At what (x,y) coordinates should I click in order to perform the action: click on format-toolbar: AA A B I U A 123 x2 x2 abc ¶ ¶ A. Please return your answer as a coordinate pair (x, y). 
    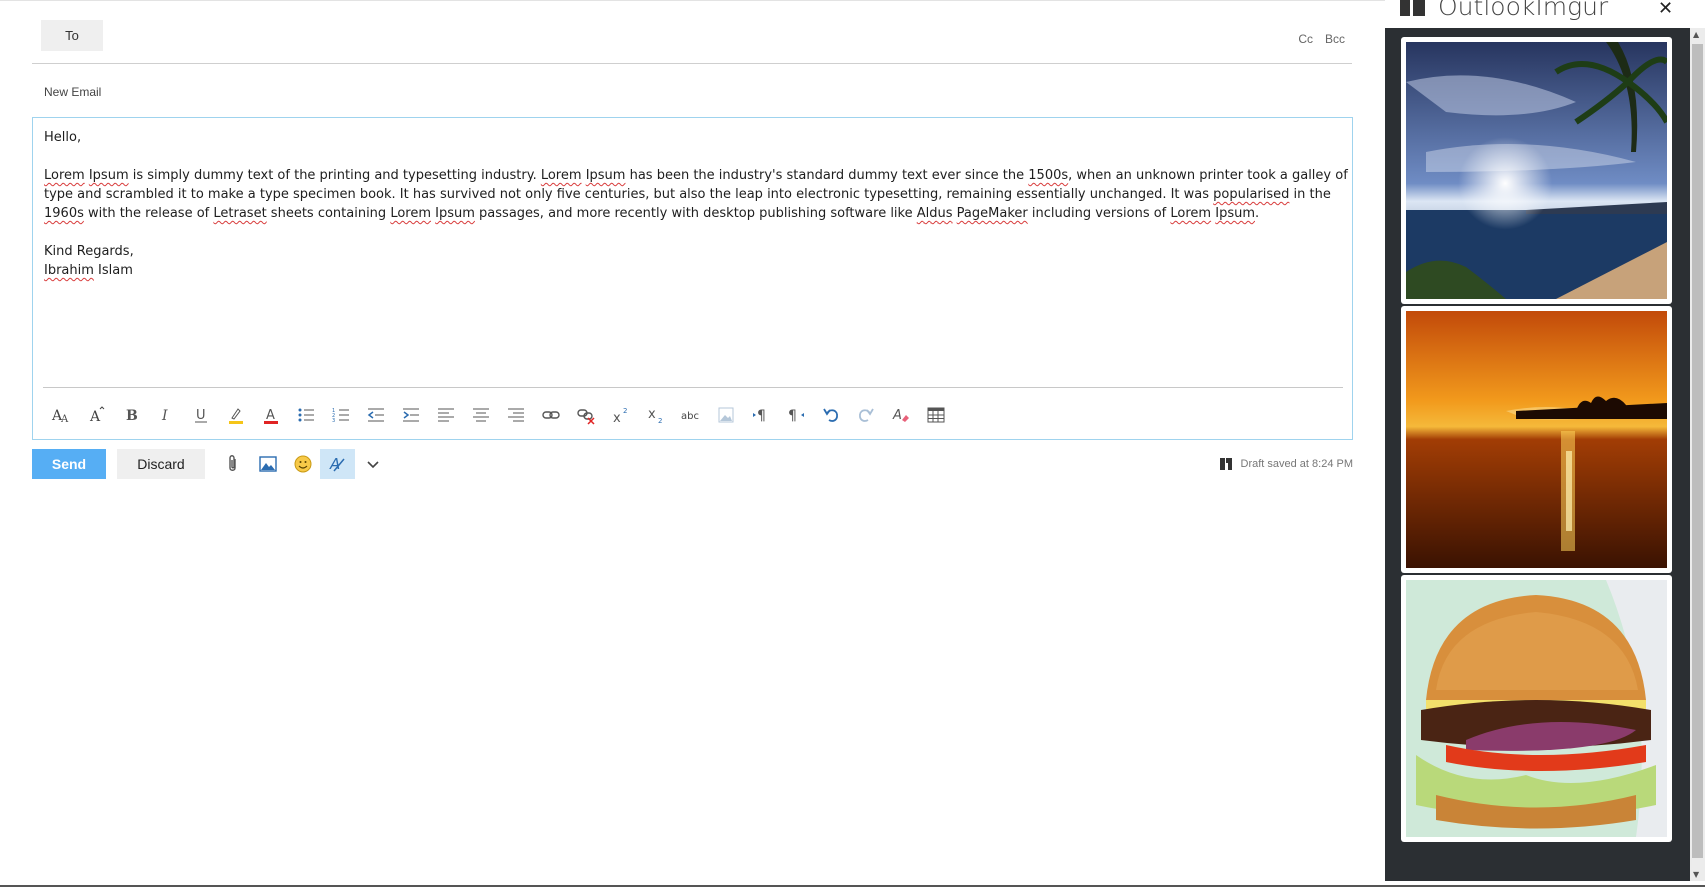
    Looking at the image, I should click on (498, 415).